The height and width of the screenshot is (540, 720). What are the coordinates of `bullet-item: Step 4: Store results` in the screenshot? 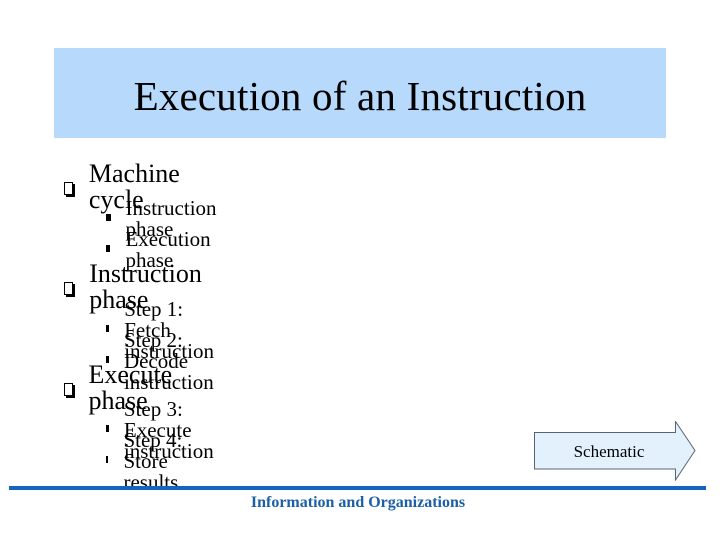 It's located at (144, 461).